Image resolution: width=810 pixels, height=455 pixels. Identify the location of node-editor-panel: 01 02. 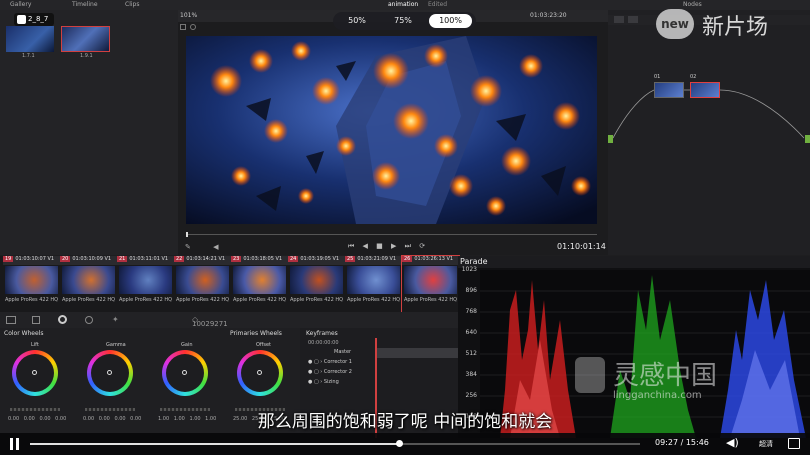
(709, 132).